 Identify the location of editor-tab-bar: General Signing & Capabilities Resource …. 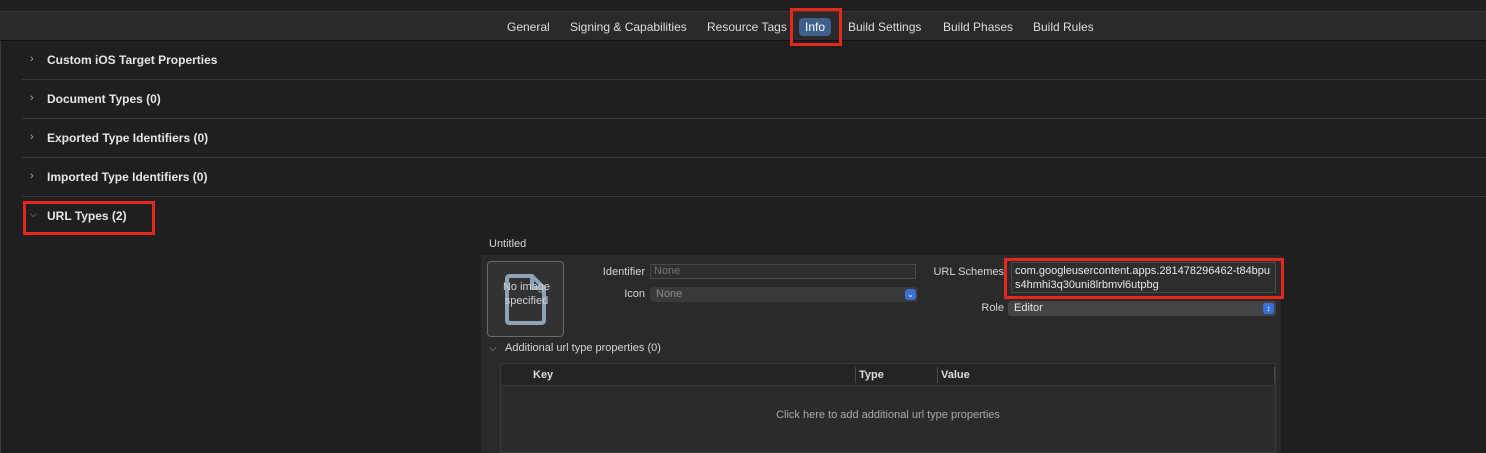
(743, 26).